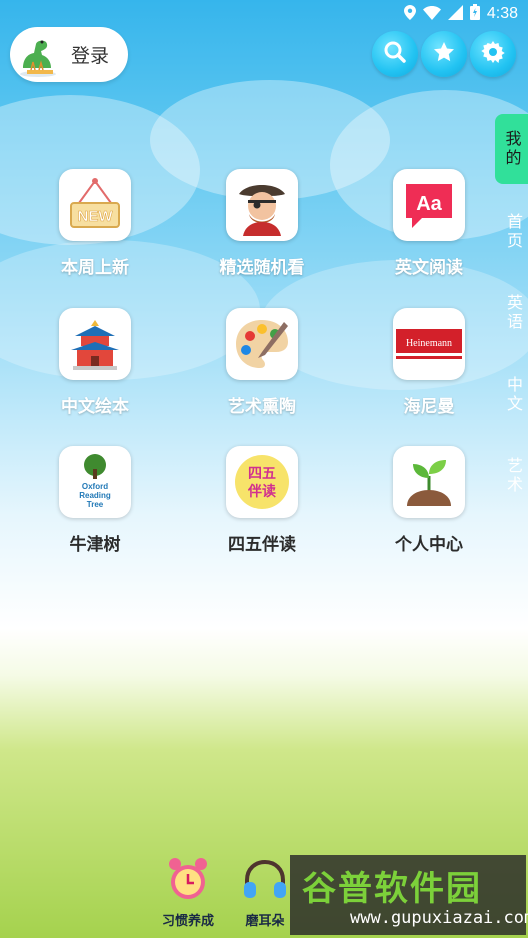 The width and height of the screenshot is (528, 938). What do you see at coordinates (187, 921) in the screenshot?
I see `bottom-label: 习惯养成` at bounding box center [187, 921].